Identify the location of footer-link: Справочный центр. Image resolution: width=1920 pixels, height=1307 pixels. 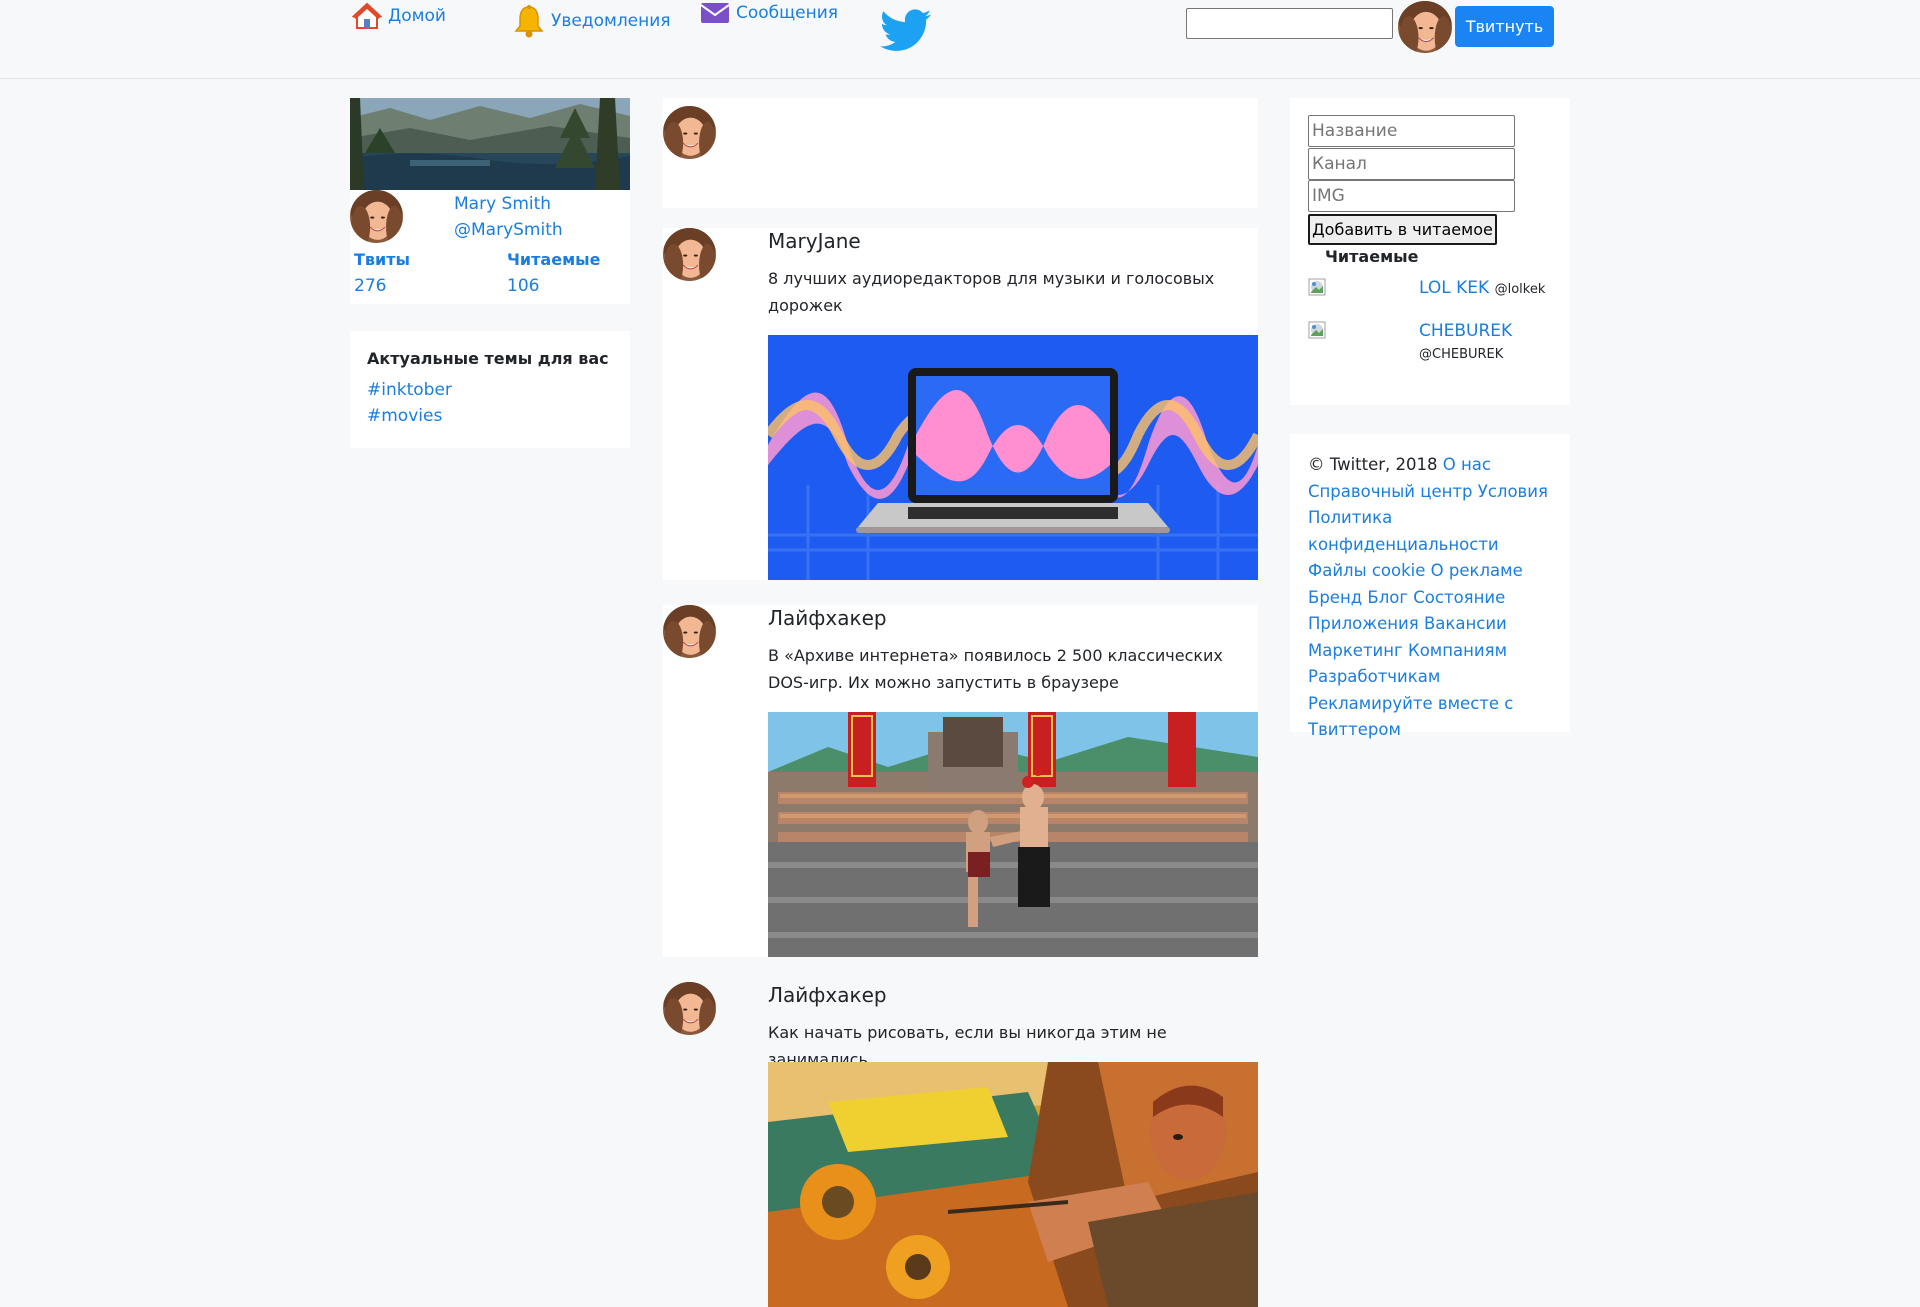
(1390, 491).